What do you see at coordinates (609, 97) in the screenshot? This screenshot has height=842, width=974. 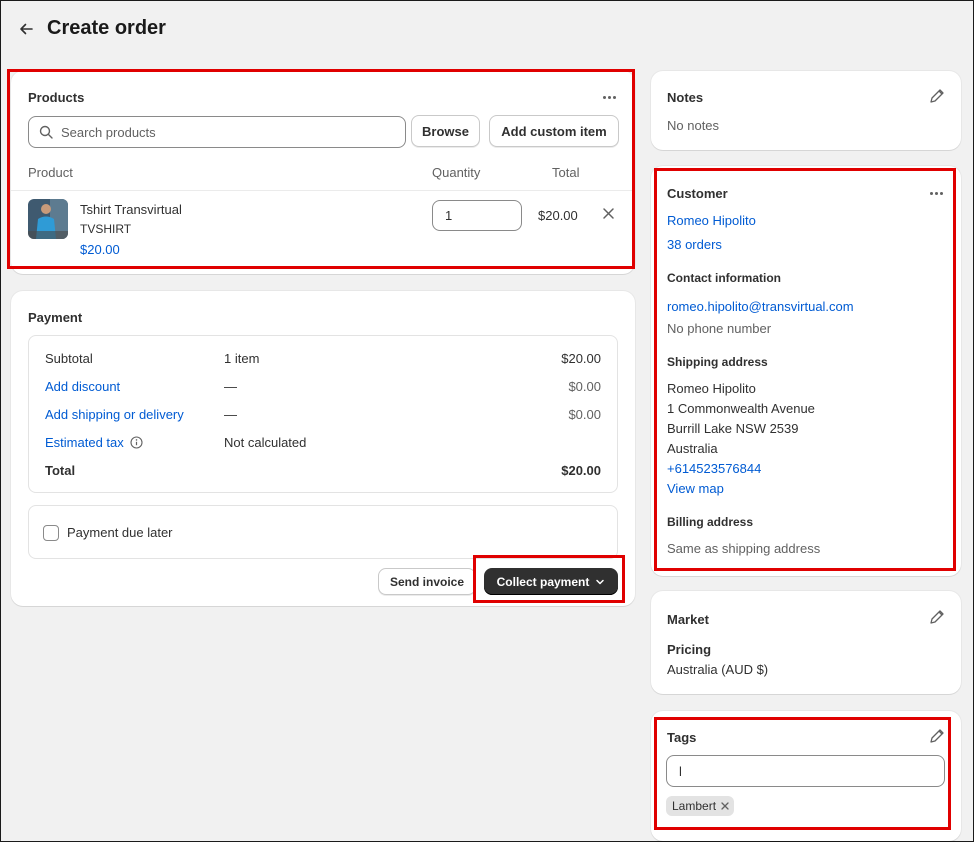 I see `more-actions-icon` at bounding box center [609, 97].